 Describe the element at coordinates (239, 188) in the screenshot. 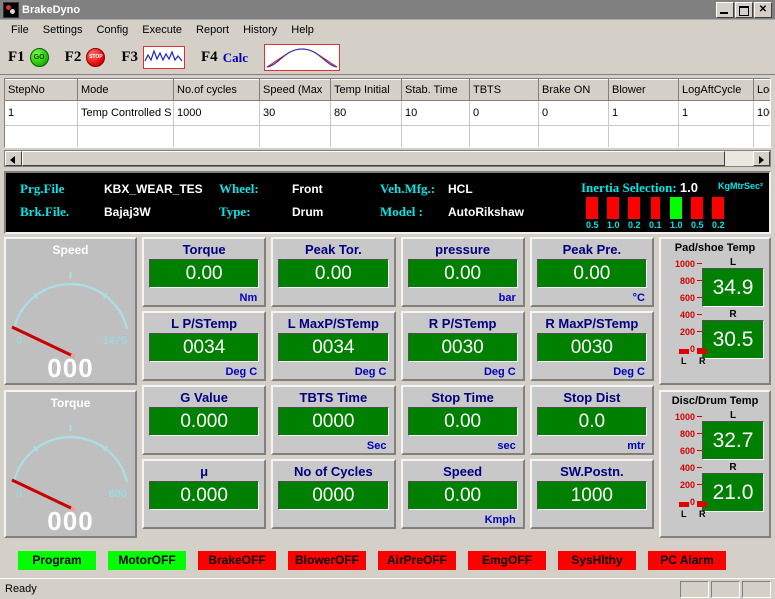

I see `wheel-label: Wheel:` at that location.